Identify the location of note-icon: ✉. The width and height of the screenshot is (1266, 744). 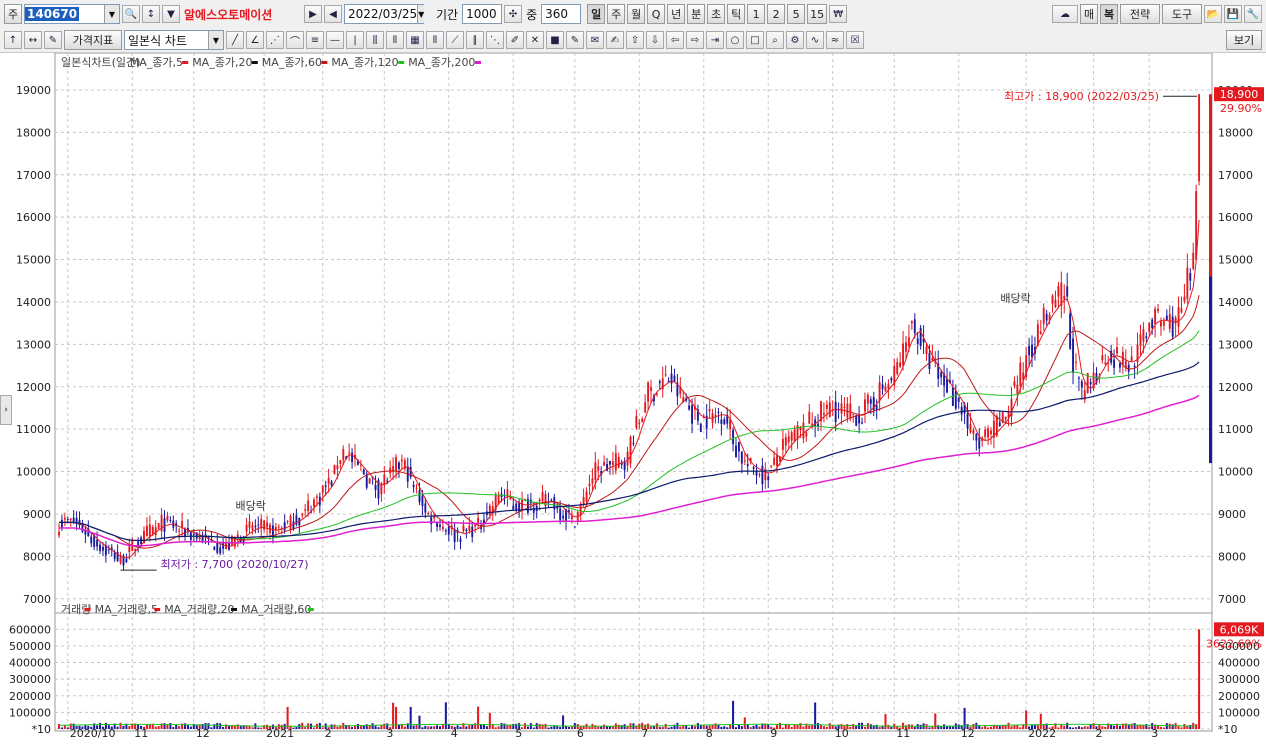
(595, 40).